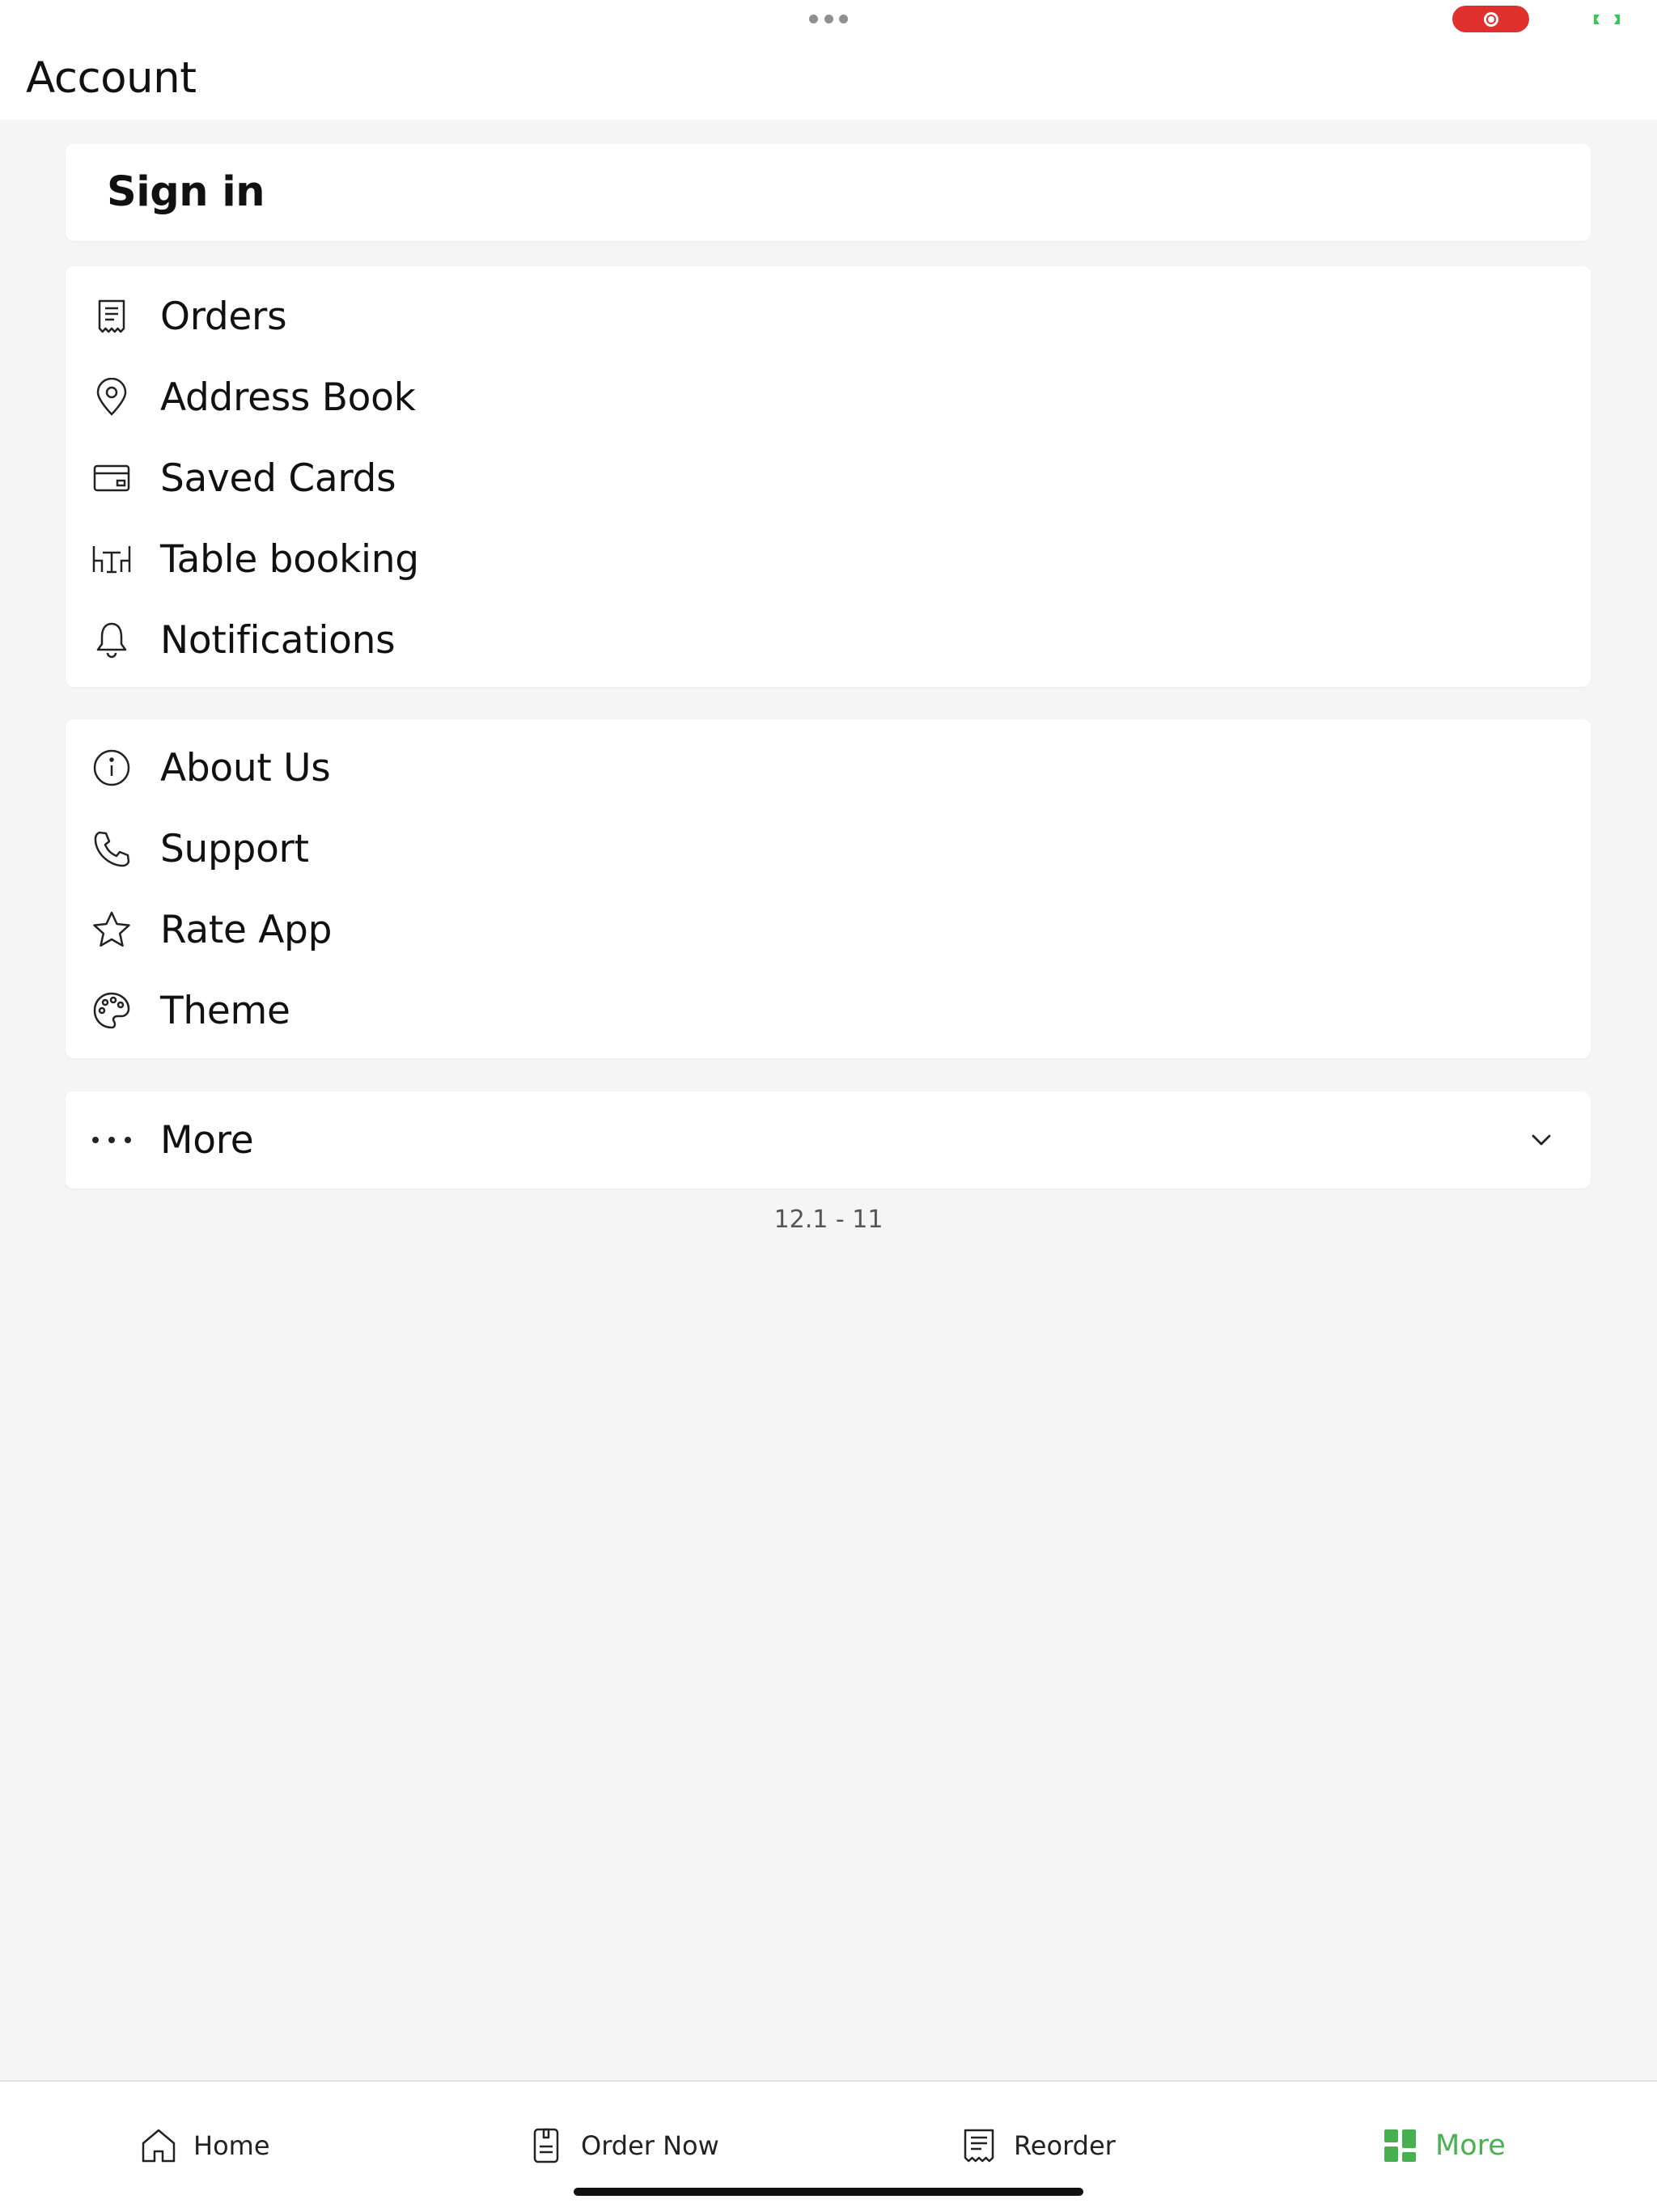 This screenshot has width=1657, height=2212. Describe the element at coordinates (828, 60) in the screenshot. I see `header: Account` at that location.